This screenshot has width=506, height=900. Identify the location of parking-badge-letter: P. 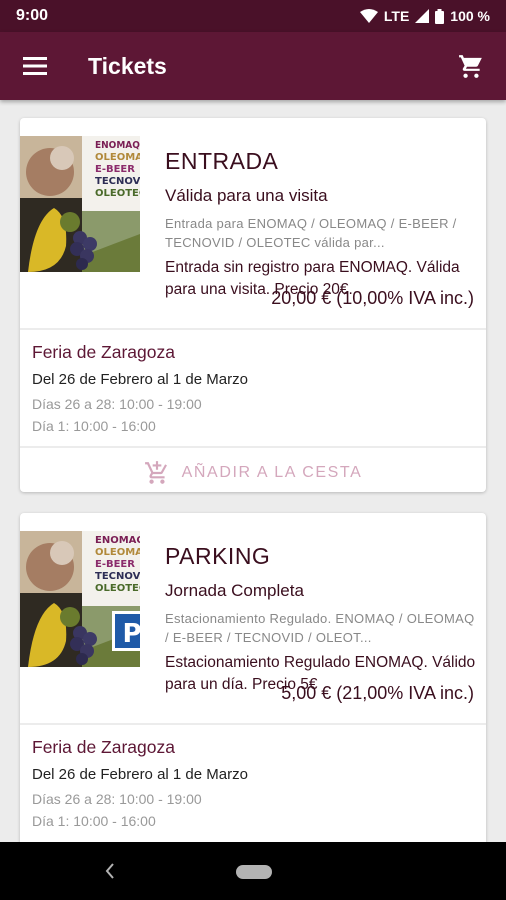
(131, 634).